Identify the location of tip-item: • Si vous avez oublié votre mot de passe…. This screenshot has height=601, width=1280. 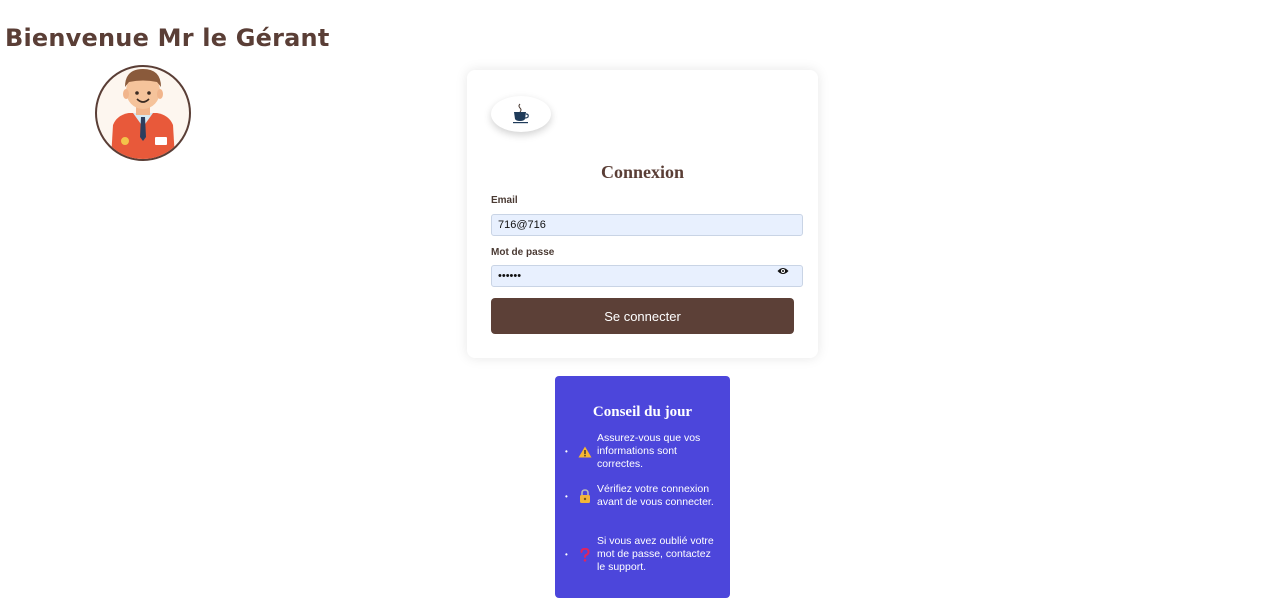
(645, 554).